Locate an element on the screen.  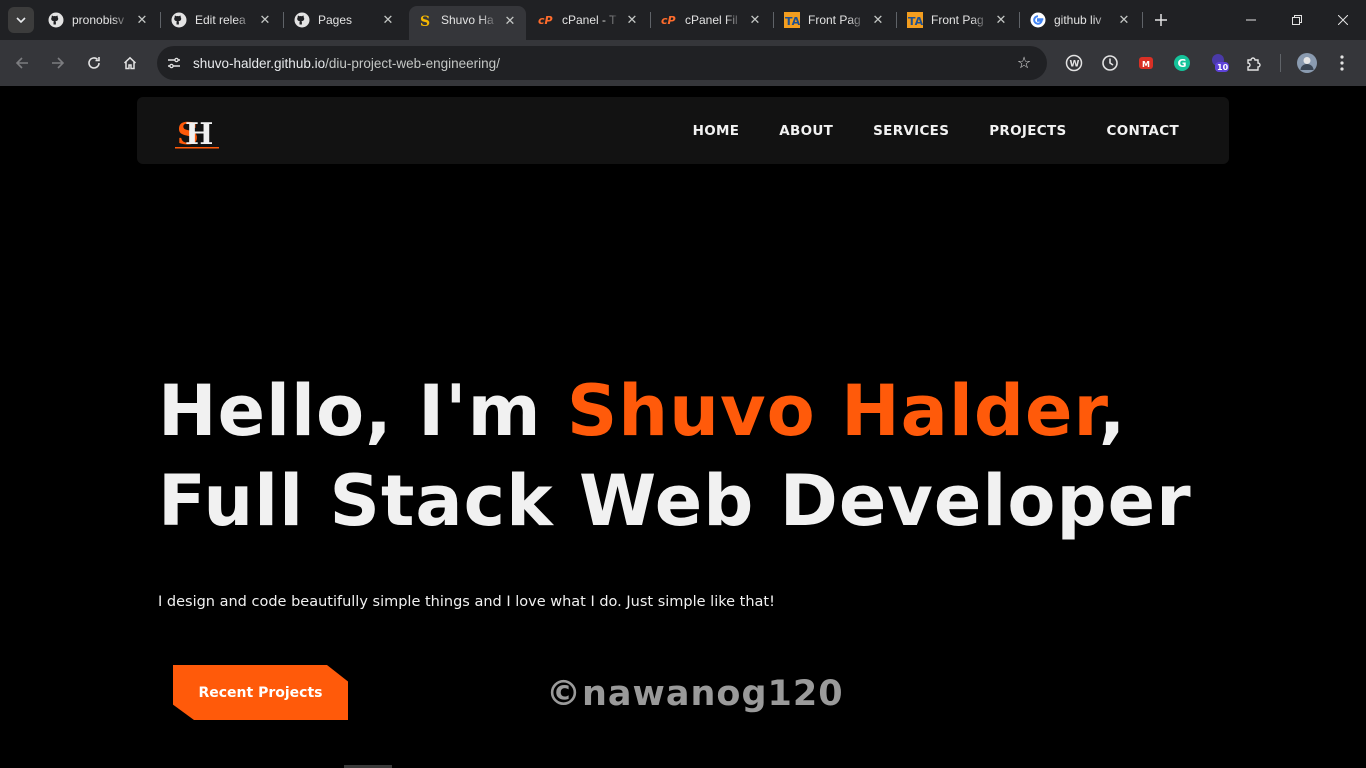
extensions-puzzle-icon is located at coordinates (1254, 63).